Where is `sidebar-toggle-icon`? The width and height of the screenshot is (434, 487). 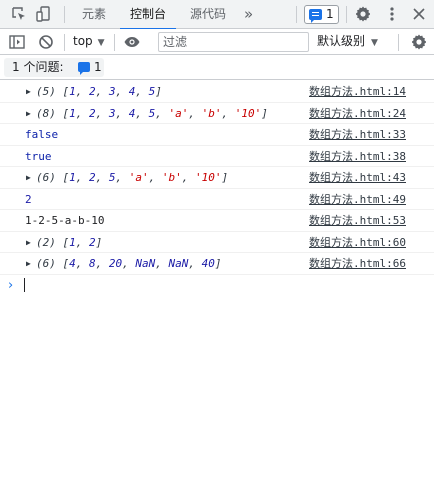 sidebar-toggle-icon is located at coordinates (17, 42).